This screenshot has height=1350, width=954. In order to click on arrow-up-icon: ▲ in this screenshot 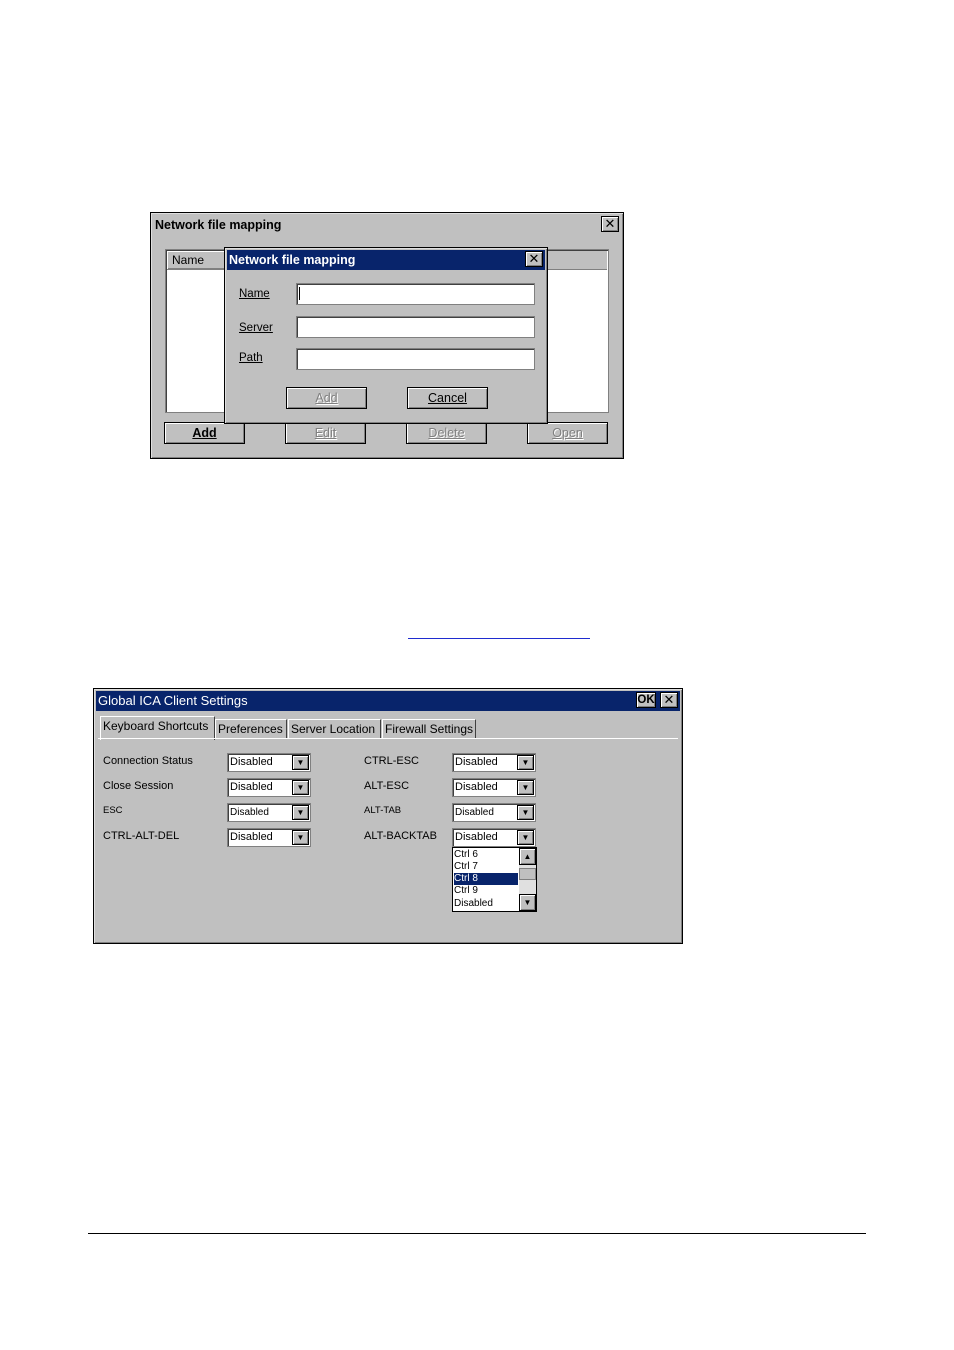, I will do `click(527, 856)`.